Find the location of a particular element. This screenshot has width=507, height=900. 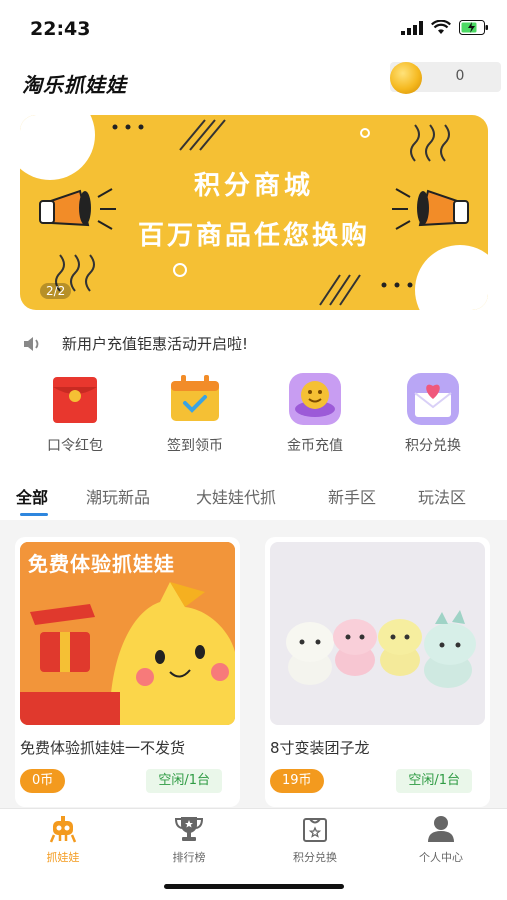

app-title: 淘乐抓娃娃 is located at coordinates (74, 85).